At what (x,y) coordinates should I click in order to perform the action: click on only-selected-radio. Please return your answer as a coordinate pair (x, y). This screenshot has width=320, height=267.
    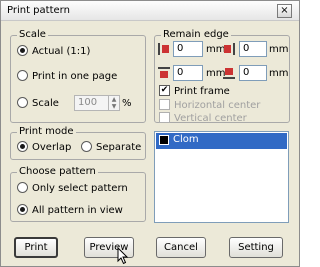
    Looking at the image, I should click on (22, 187).